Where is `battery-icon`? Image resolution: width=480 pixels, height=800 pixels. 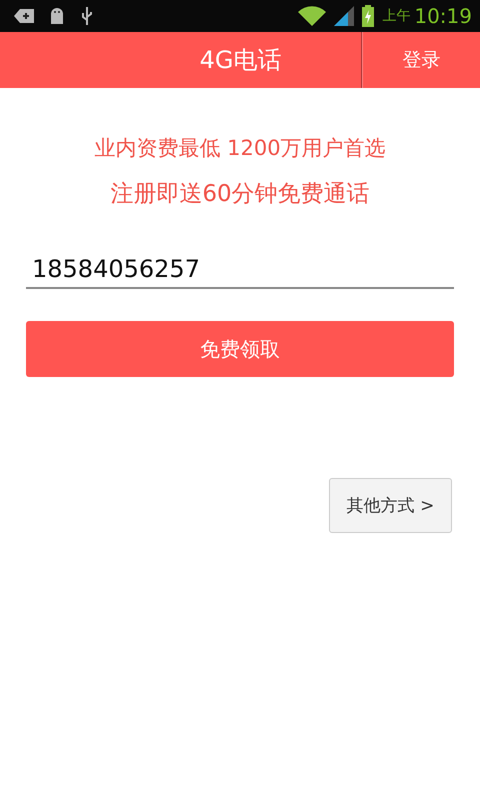 battery-icon is located at coordinates (368, 16).